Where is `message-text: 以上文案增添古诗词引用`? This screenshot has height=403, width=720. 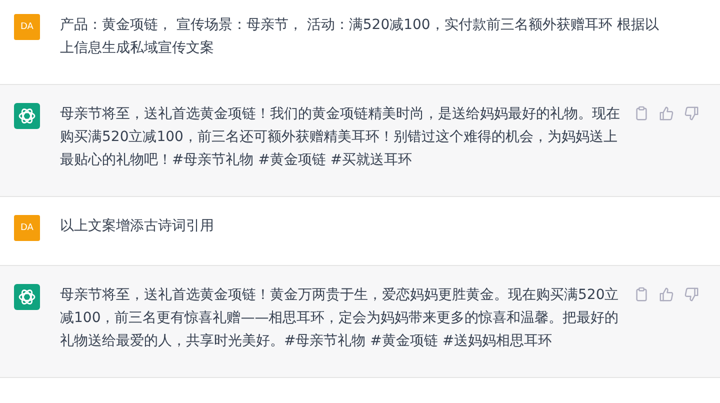
message-text: 以上文案增添古诗词引用 is located at coordinates (137, 226).